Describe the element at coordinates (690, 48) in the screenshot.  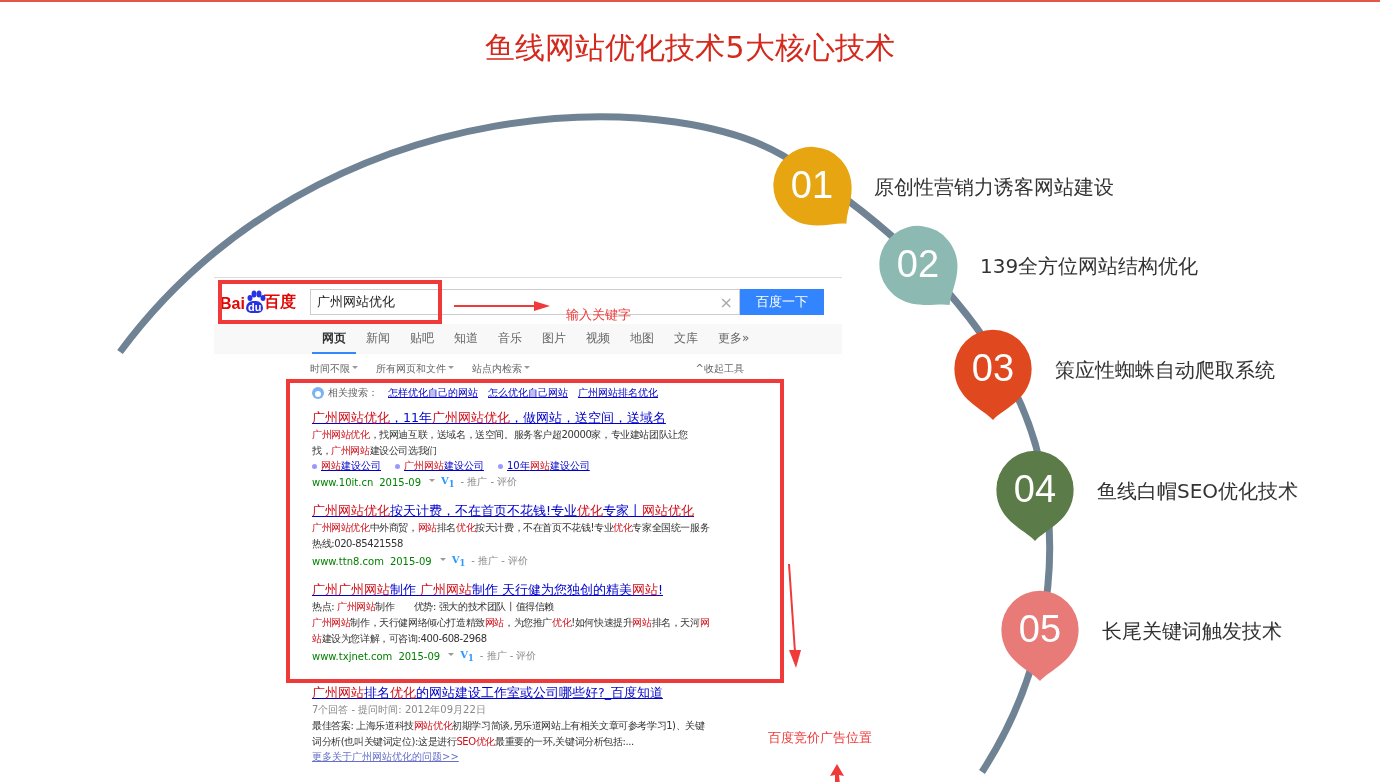
I see `page-title: 鱼线网站优化技术5大核心技术` at that location.